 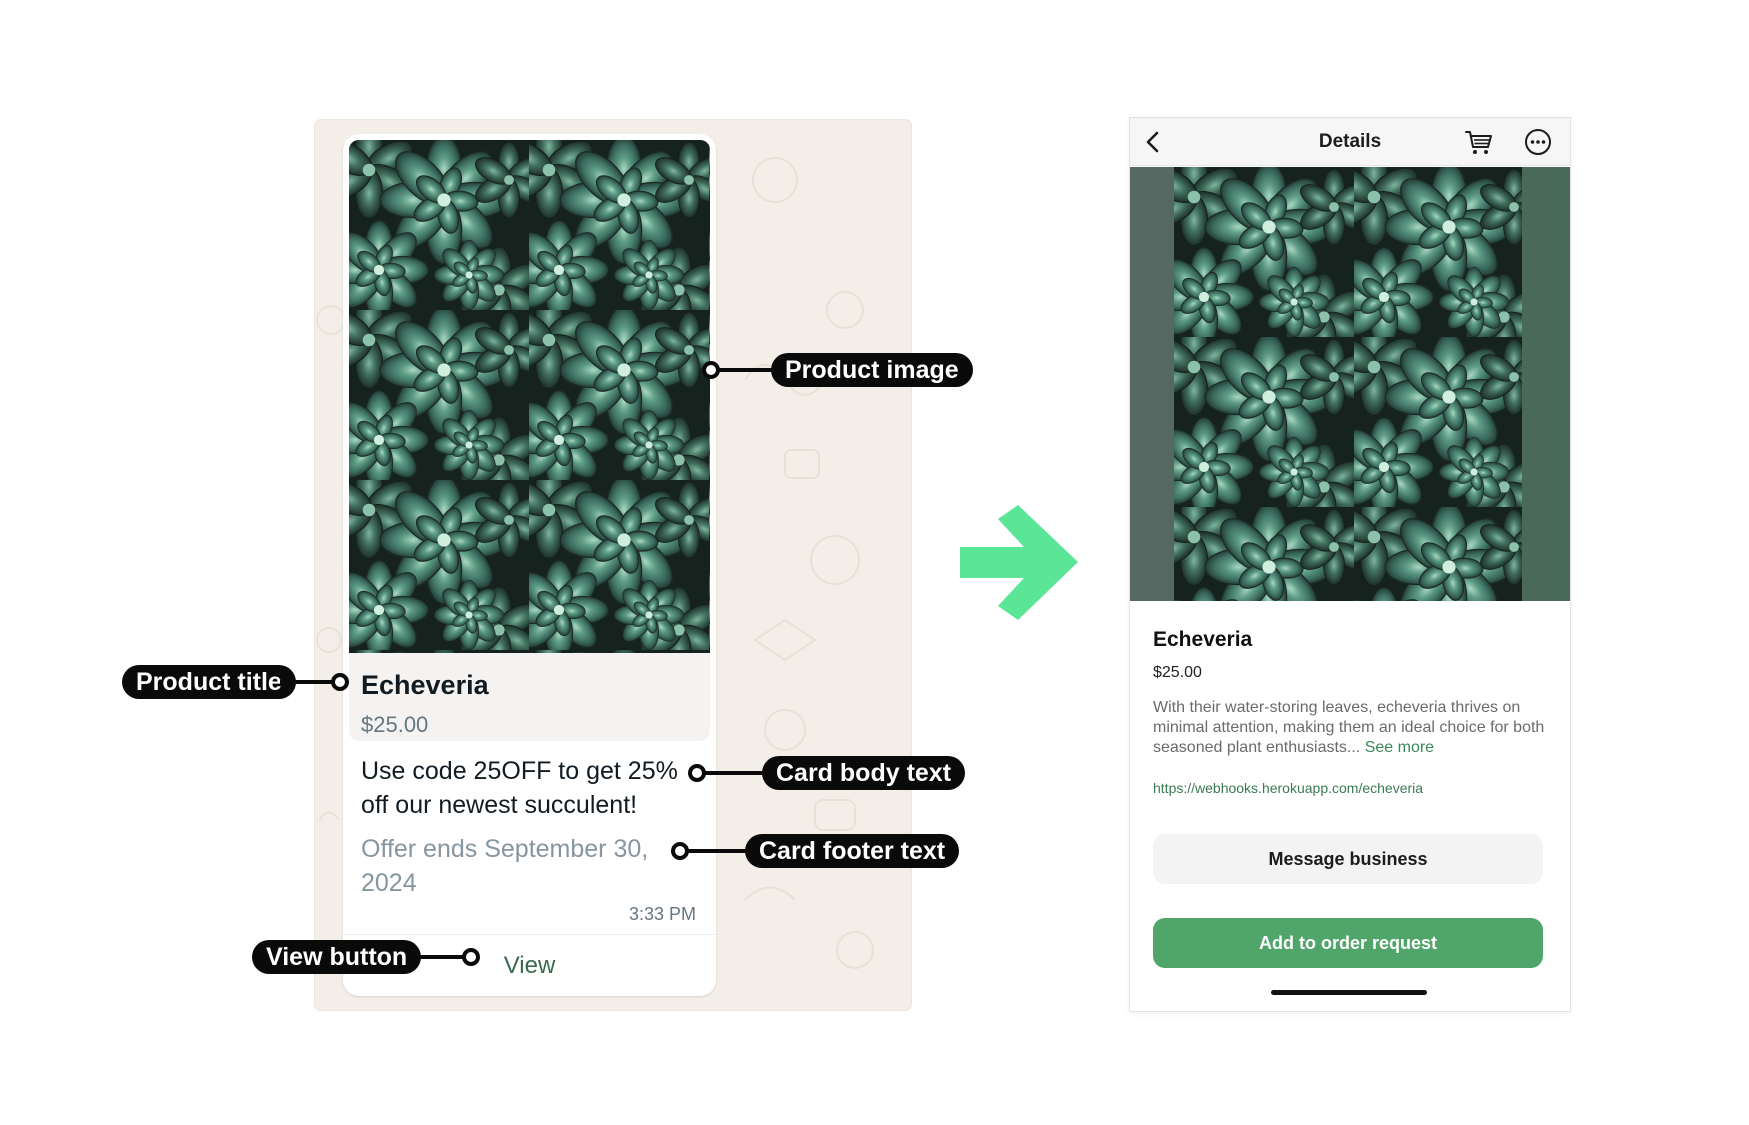 I want to click on card-footer-text: Offer ends September 30, 2024, so click(x=505, y=866).